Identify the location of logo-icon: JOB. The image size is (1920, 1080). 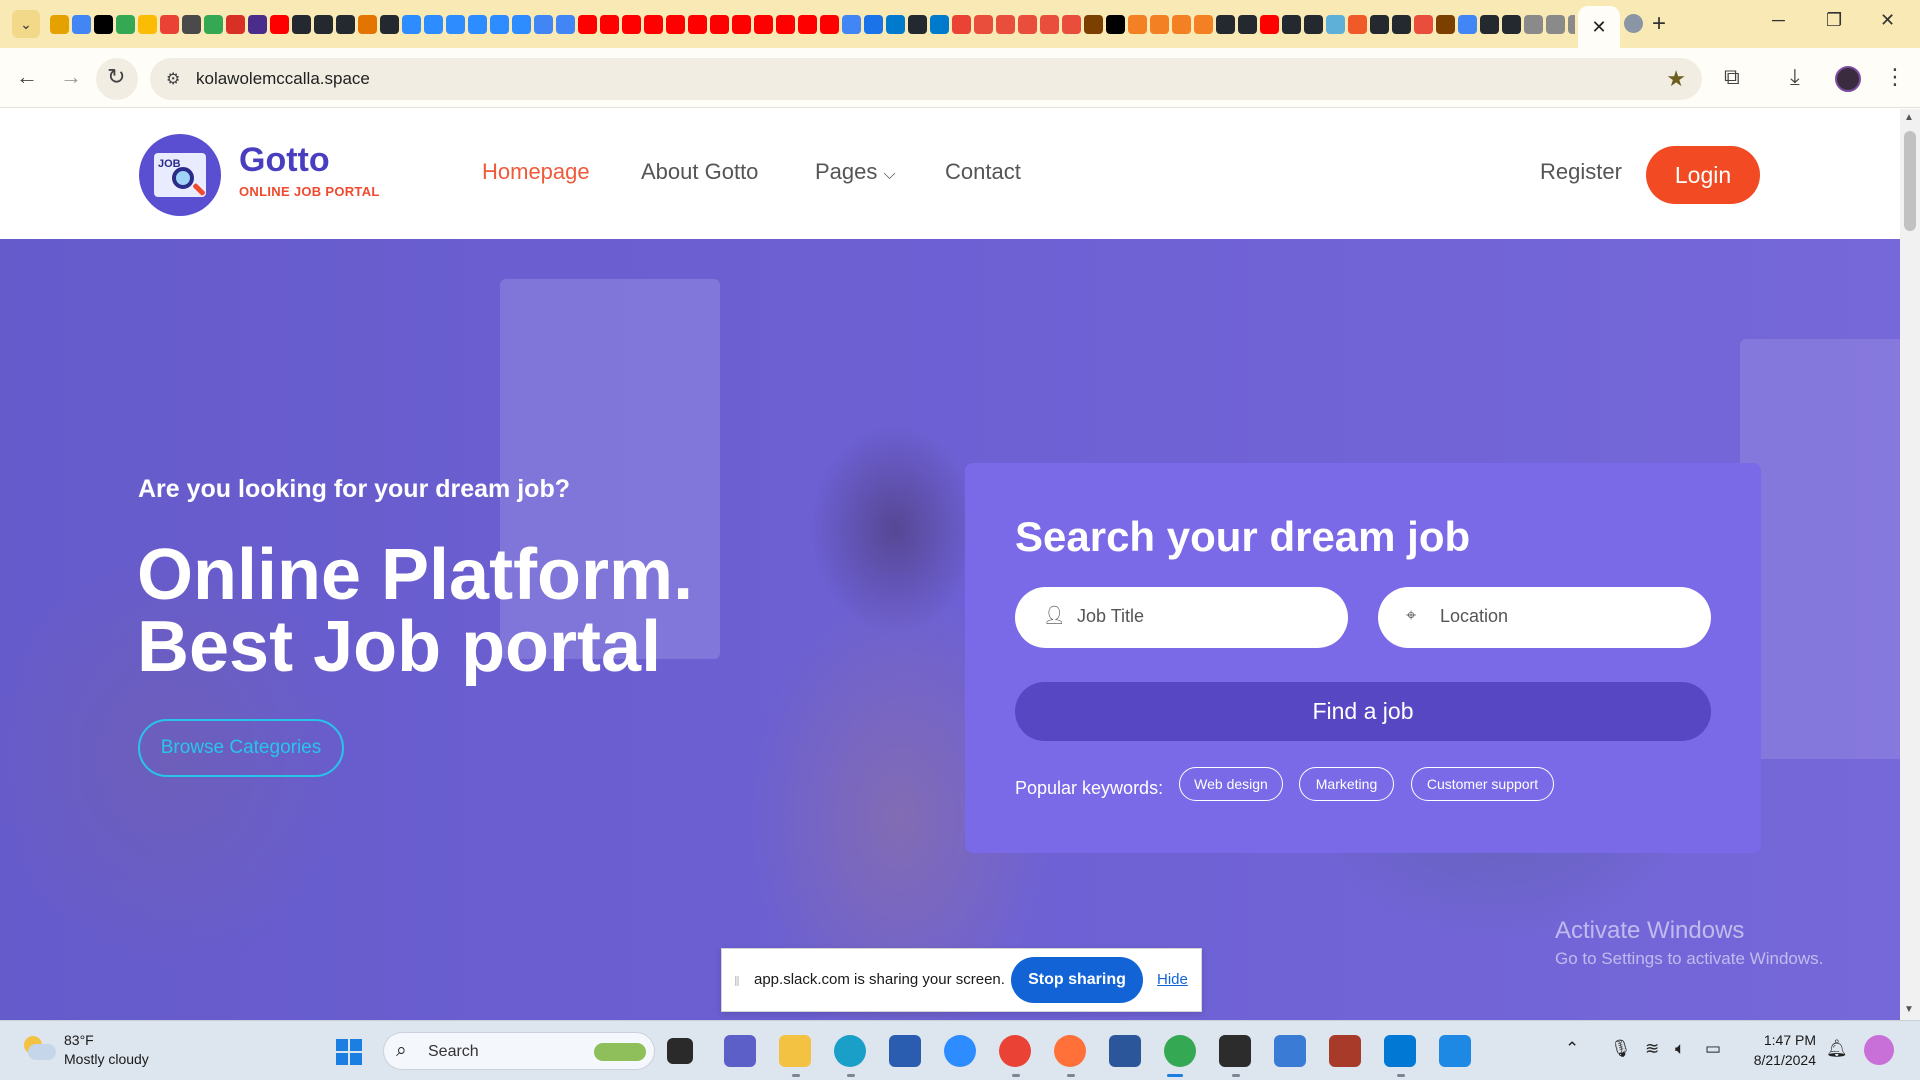
(180, 175).